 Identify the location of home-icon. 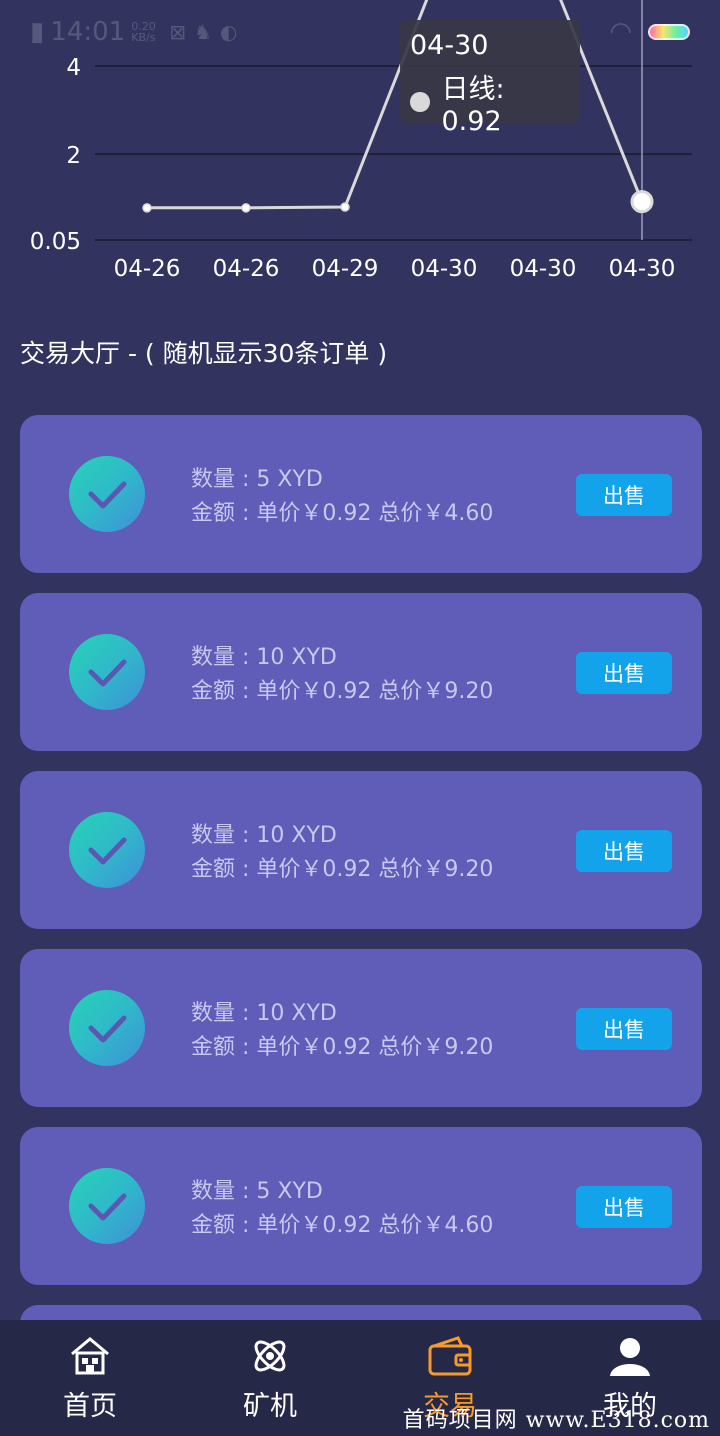
(90, 1356).